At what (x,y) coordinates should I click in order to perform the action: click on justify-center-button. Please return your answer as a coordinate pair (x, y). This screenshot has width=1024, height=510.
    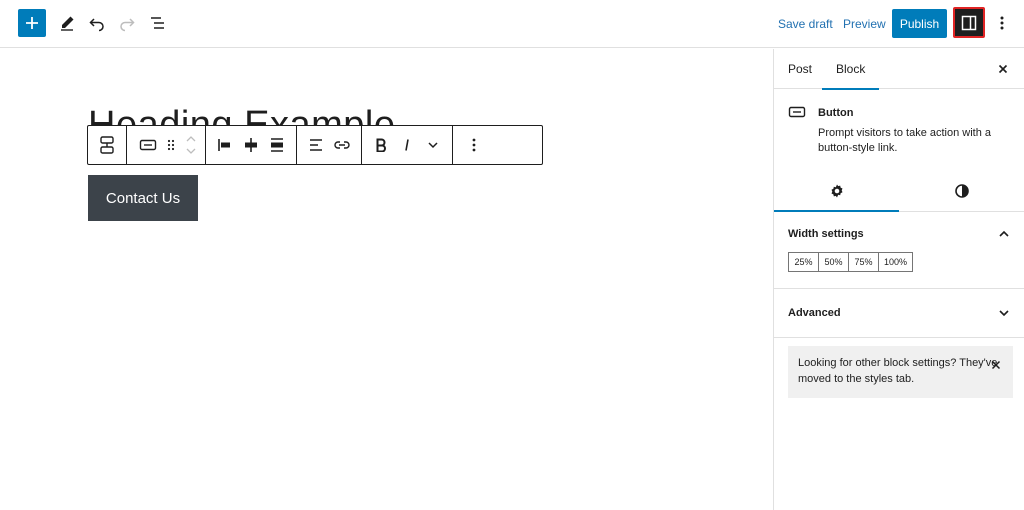
    Looking at the image, I should click on (251, 145).